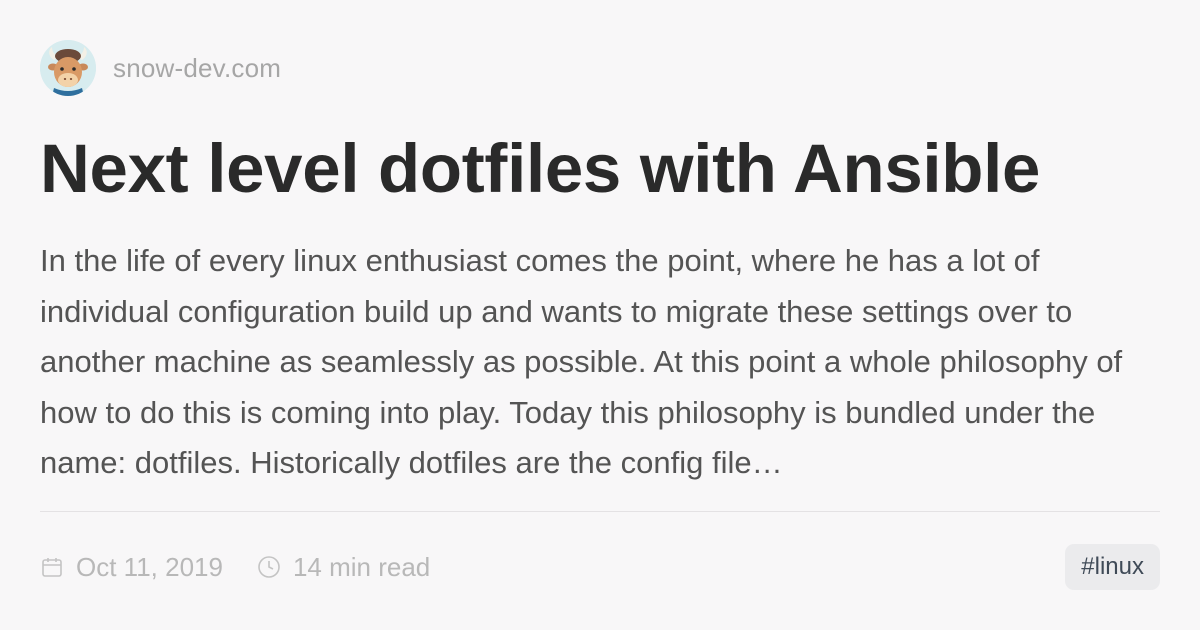  What do you see at coordinates (68, 68) in the screenshot?
I see `yak-avatar-icon` at bounding box center [68, 68].